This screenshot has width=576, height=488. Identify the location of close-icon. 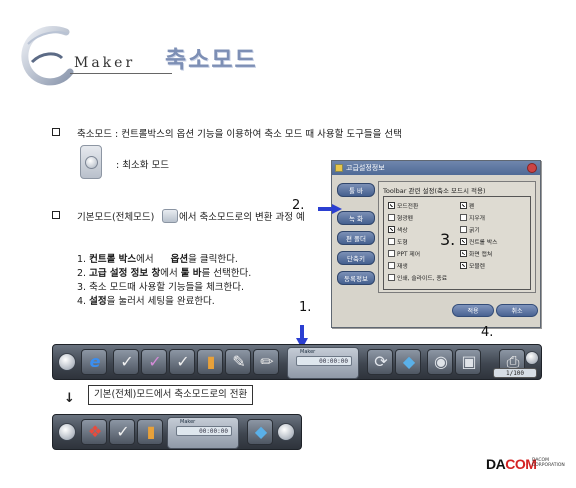
(532, 168).